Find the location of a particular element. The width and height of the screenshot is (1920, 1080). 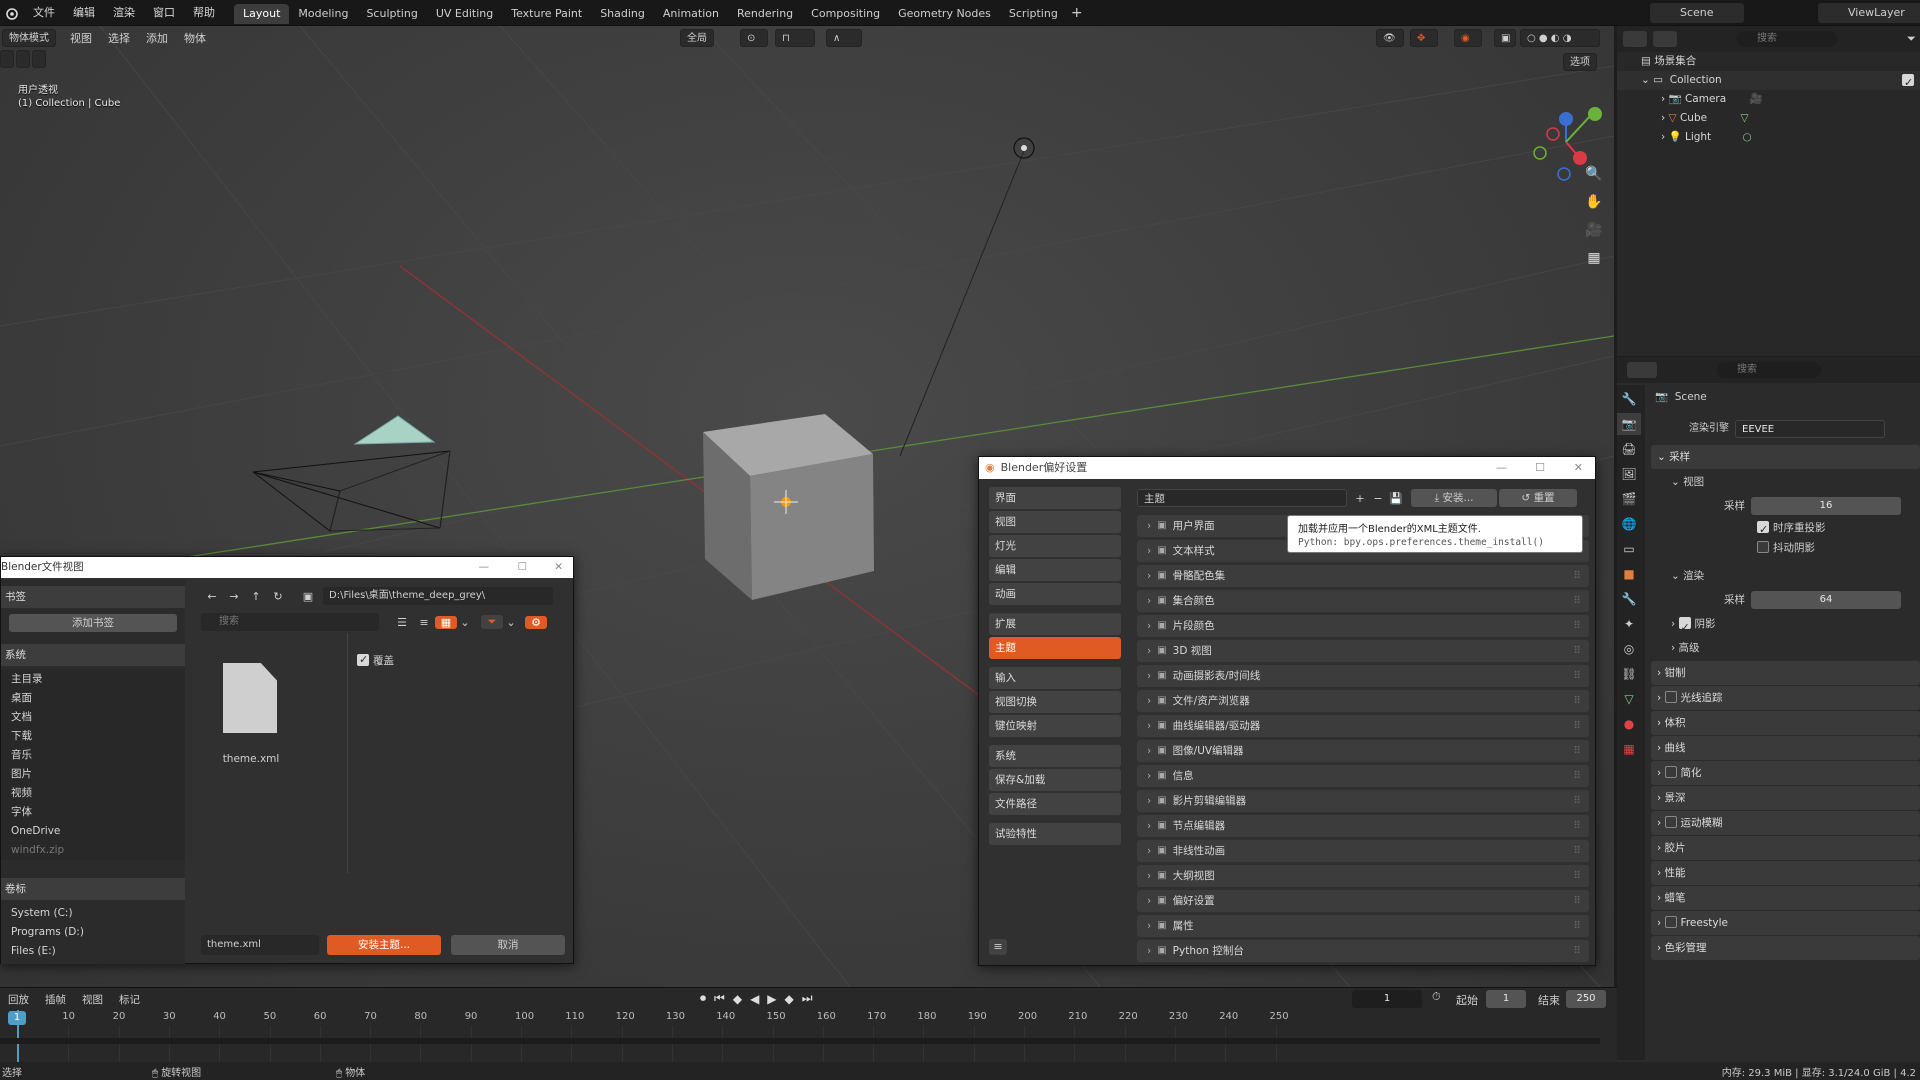

current-frame-field: 1 is located at coordinates (1387, 999).